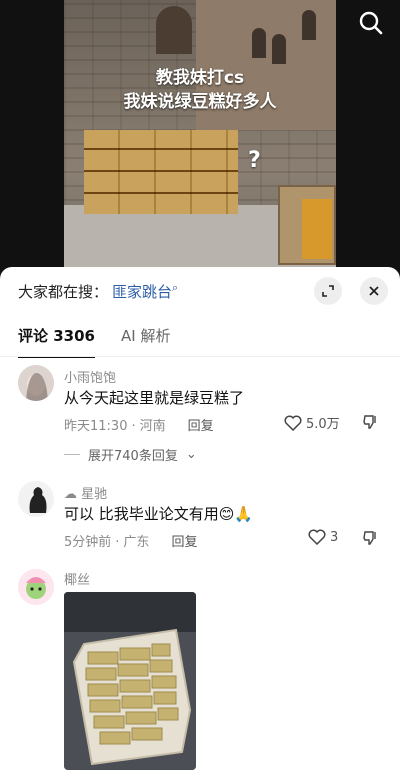  Describe the element at coordinates (85, 492) in the screenshot. I see `comment-author: ☁ 星驰` at that location.